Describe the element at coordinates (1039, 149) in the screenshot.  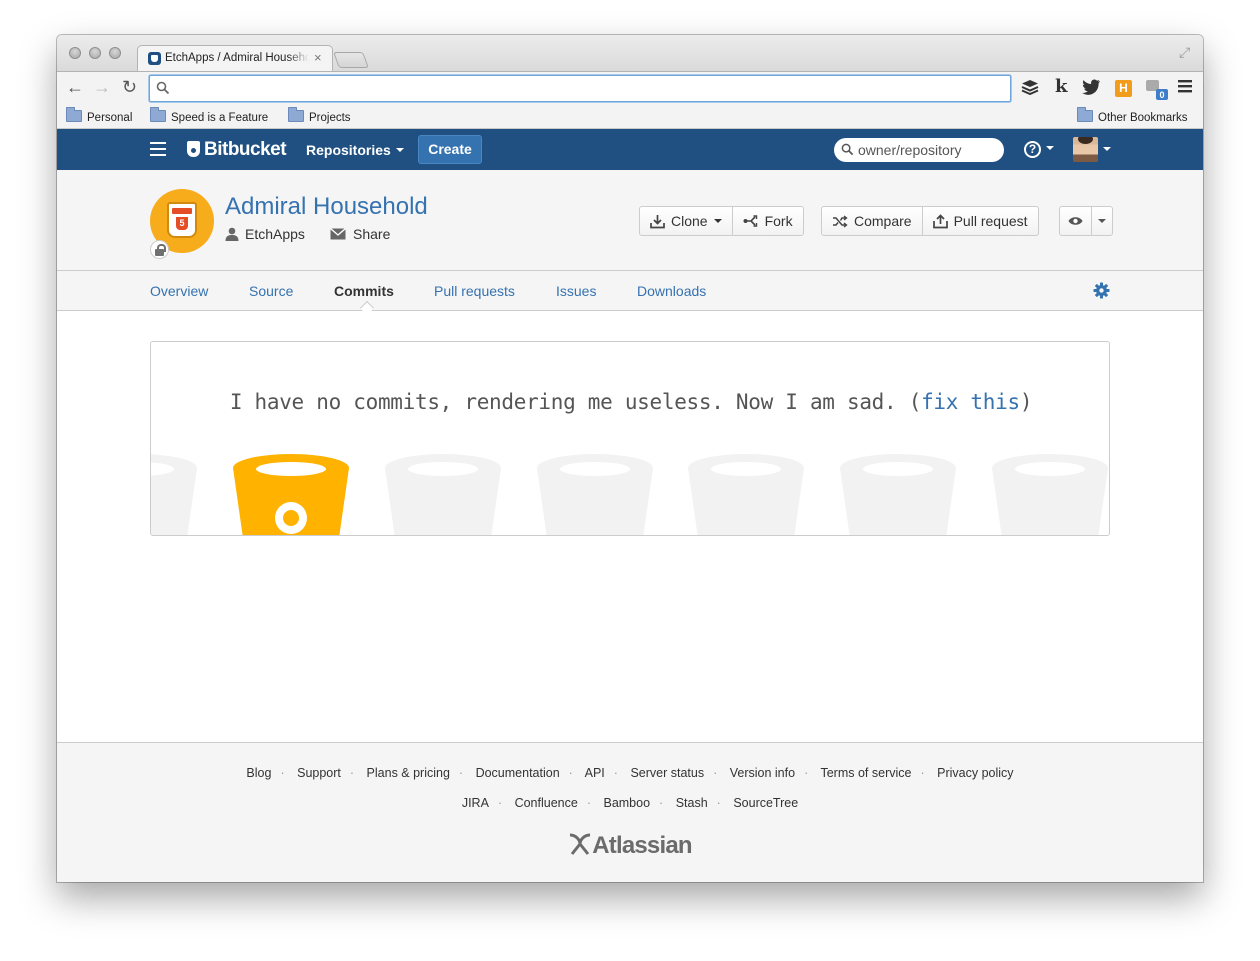
I see `help-dropdown: ?` at that location.